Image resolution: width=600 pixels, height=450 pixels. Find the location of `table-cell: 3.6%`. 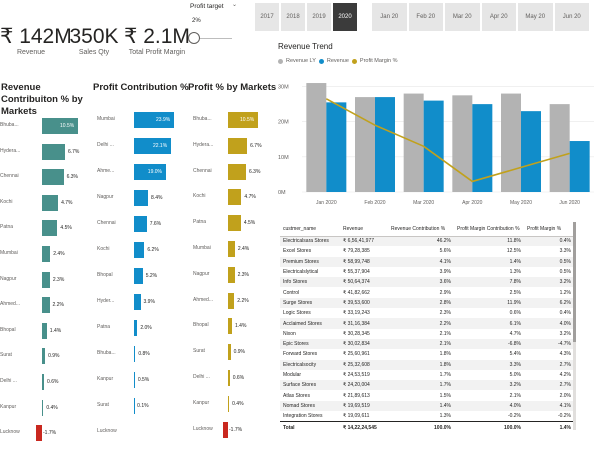

table-cell: 3.6% is located at coordinates (421, 282).